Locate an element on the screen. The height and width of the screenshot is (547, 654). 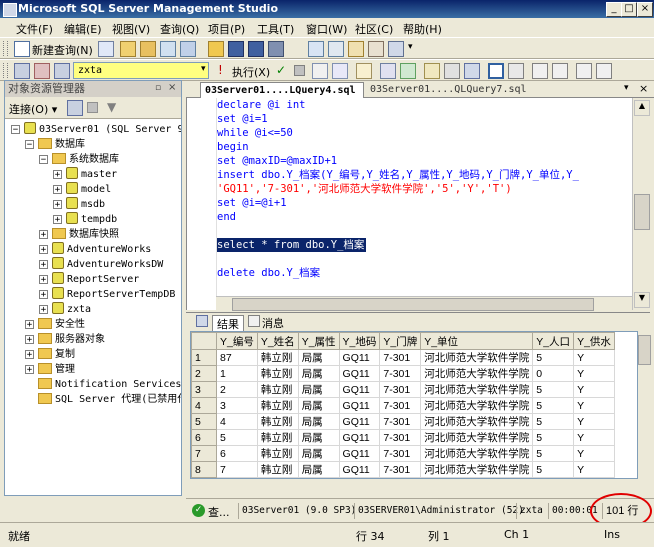
column-header: Y_供水 is located at coordinates (594, 341).